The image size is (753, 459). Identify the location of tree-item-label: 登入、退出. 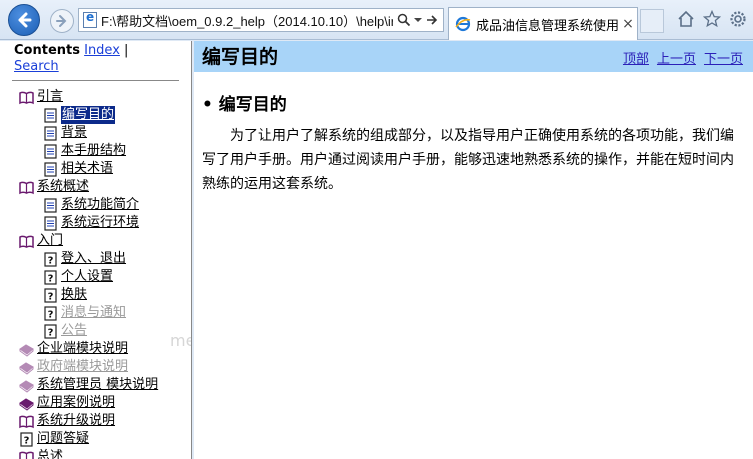
(94, 258).